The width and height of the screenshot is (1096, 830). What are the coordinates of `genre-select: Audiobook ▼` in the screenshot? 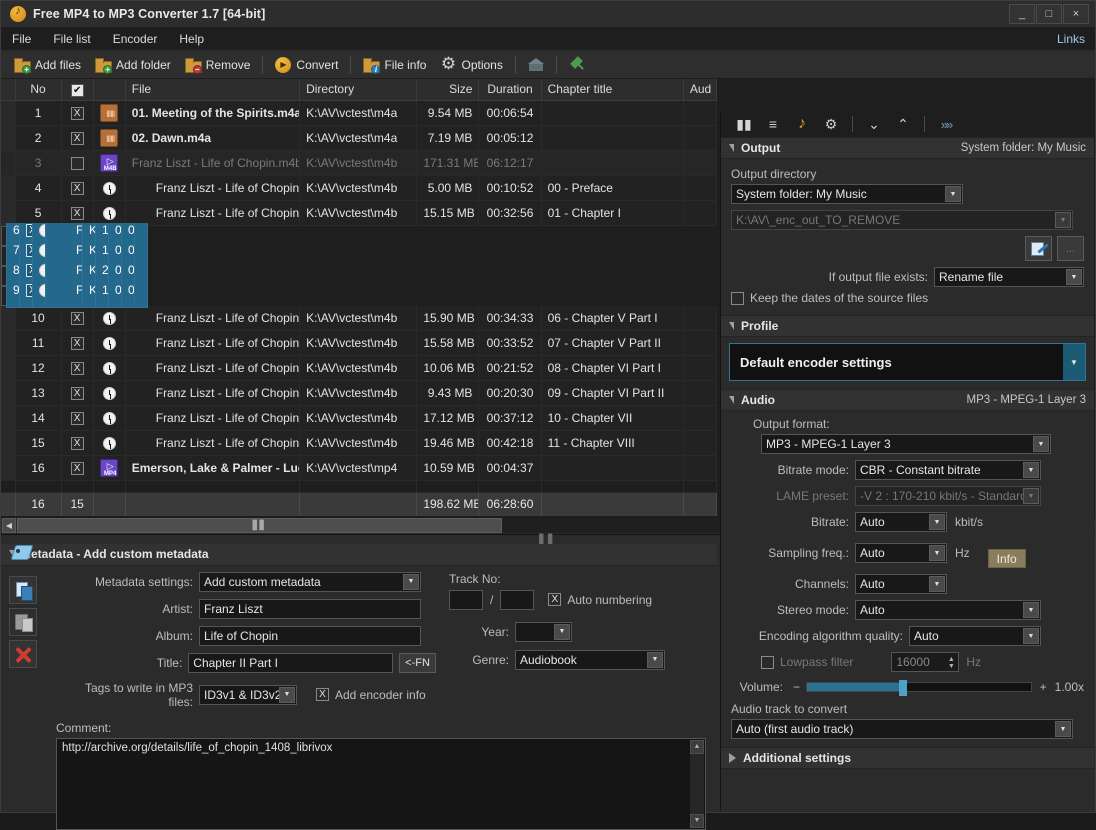 It's located at (590, 659).